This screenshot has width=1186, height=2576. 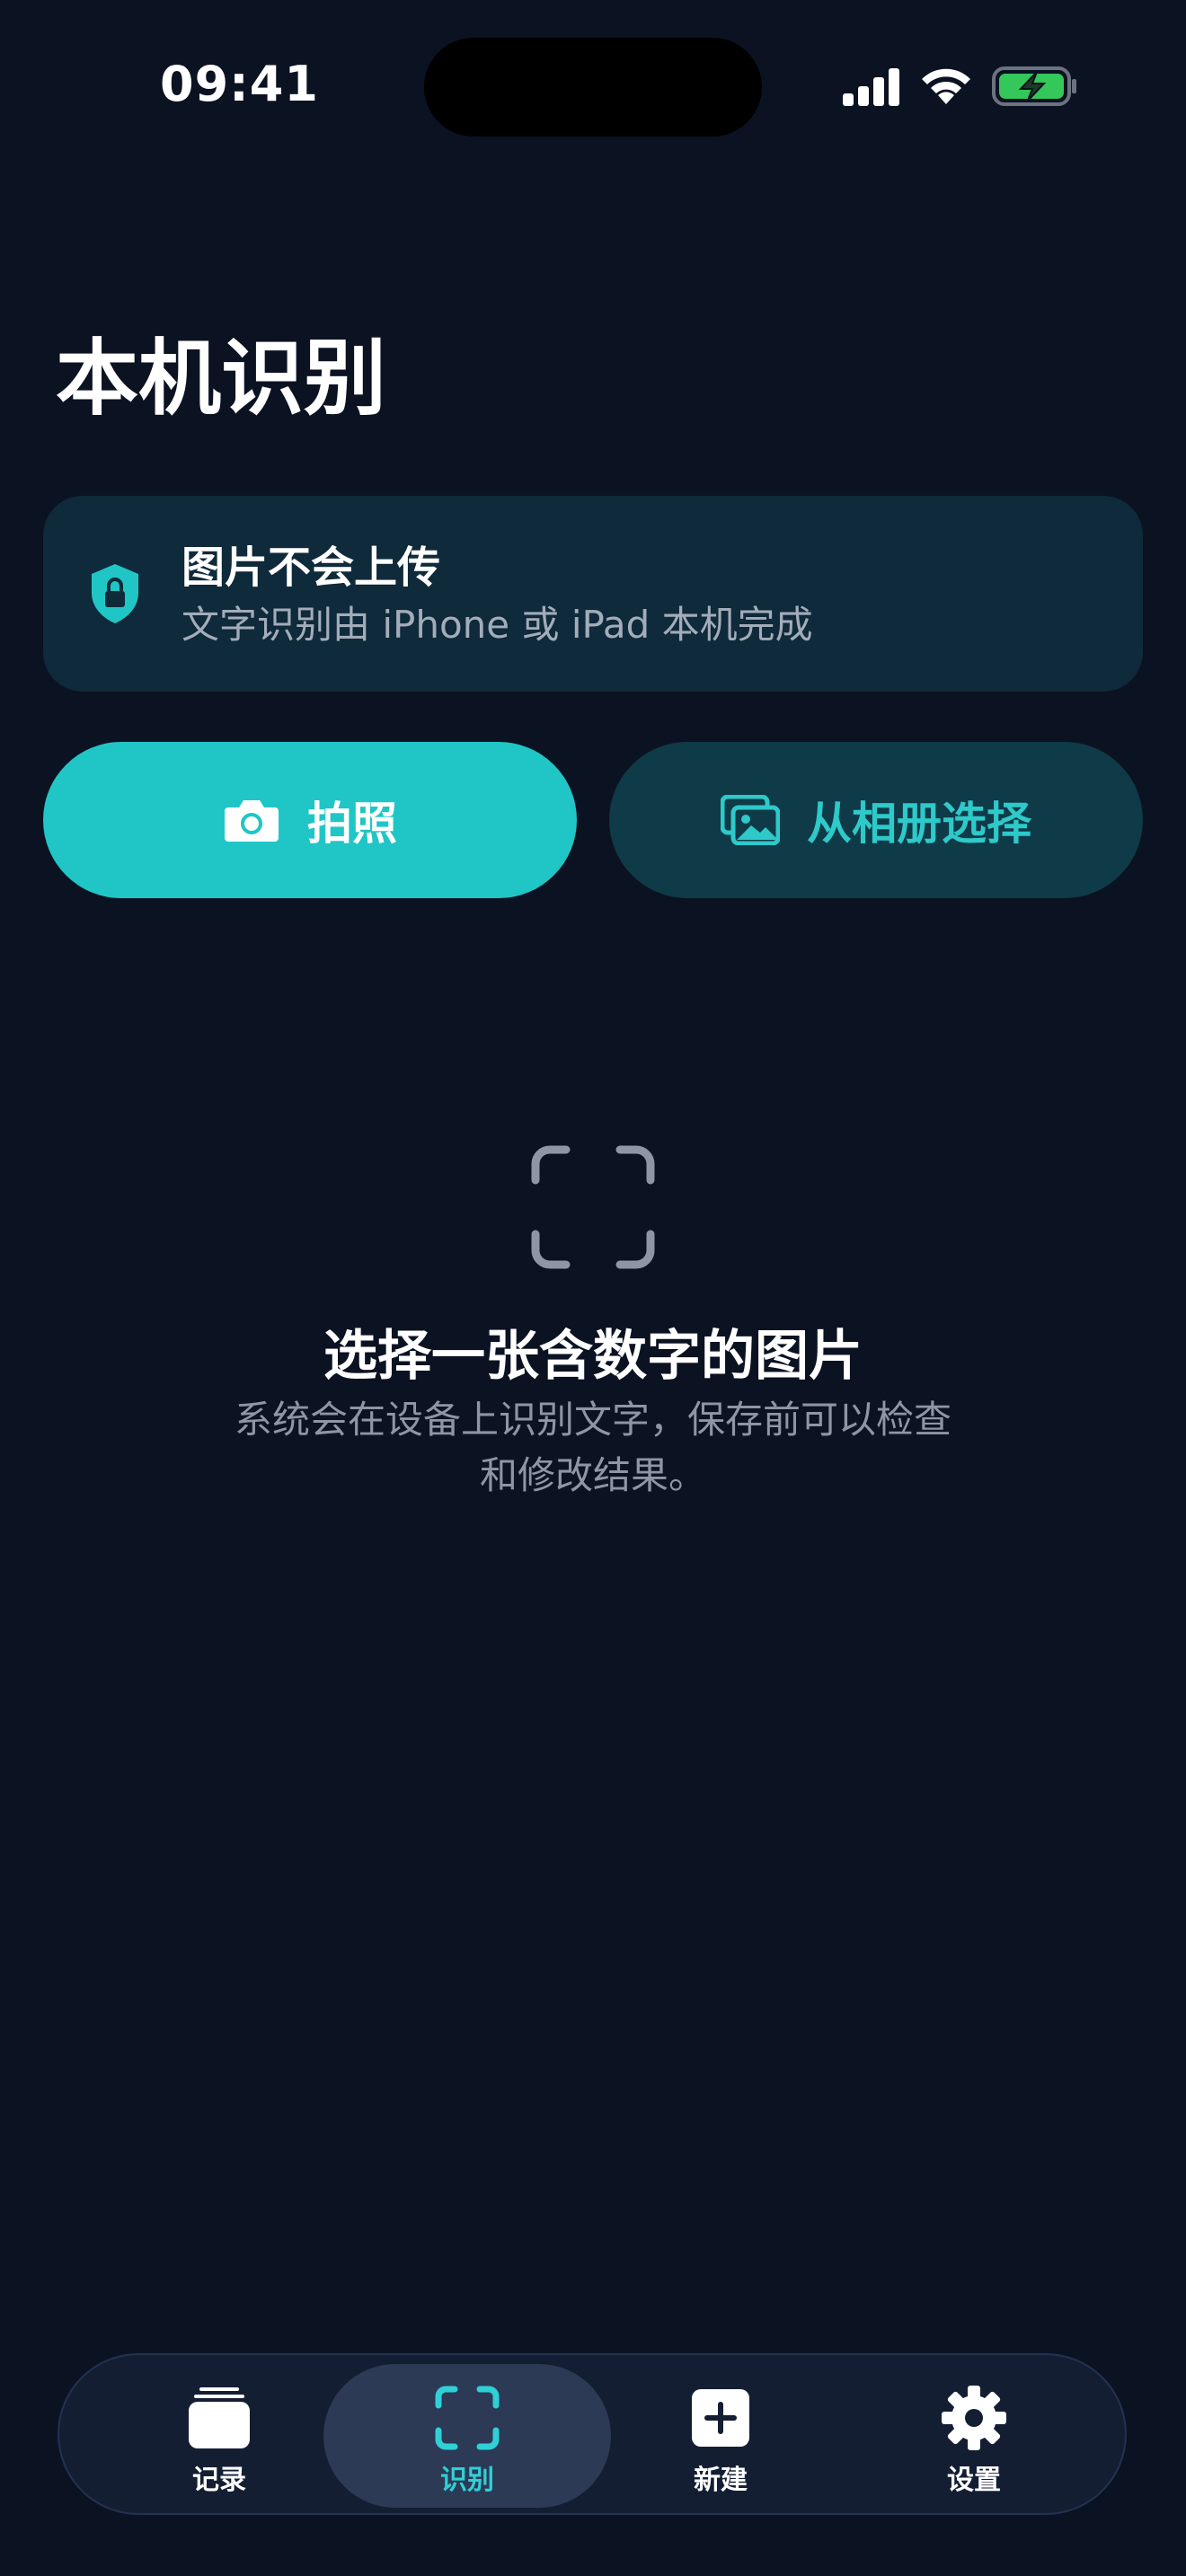 I want to click on plus-square-icon, so click(x=720, y=2418).